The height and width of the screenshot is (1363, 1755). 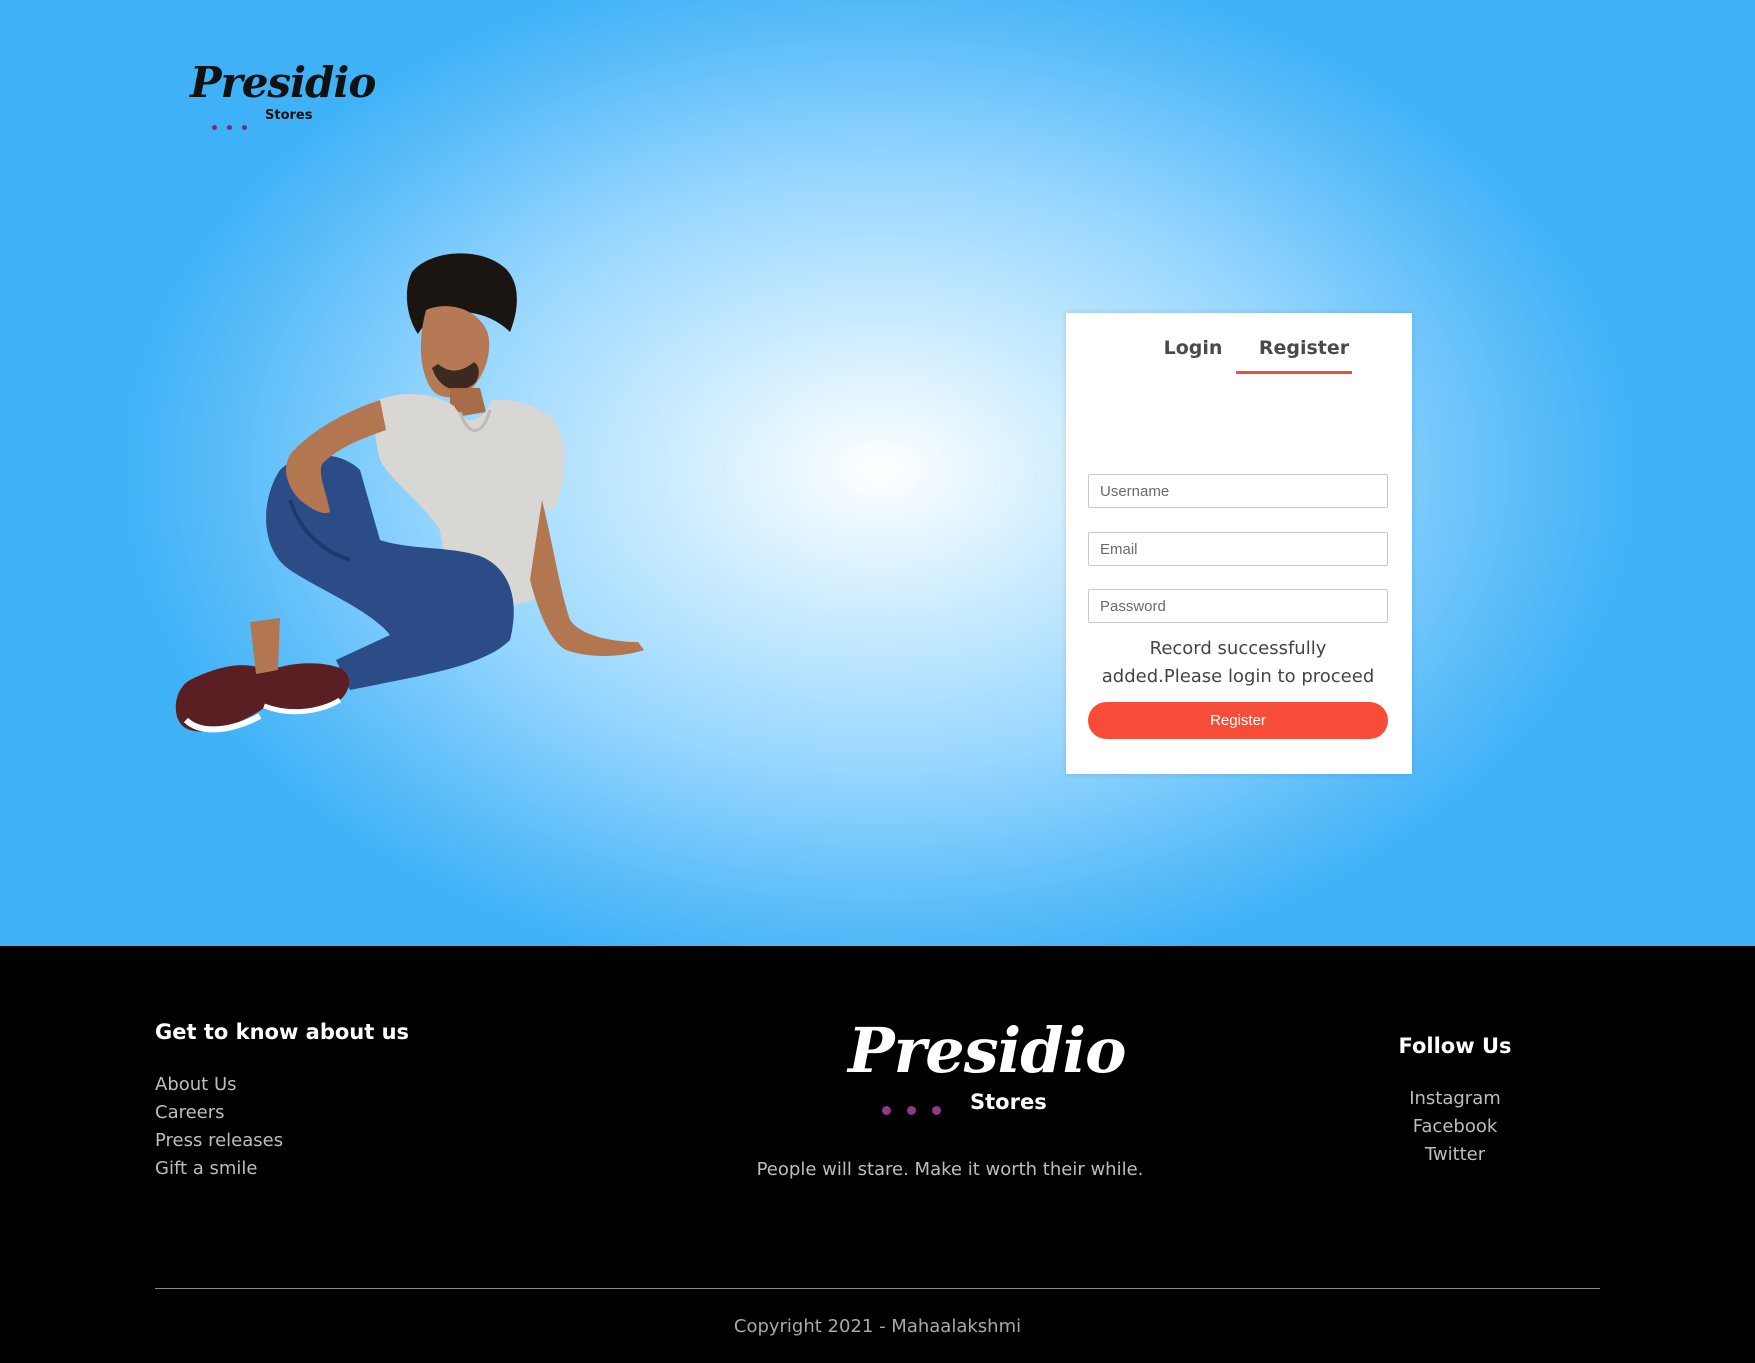 I want to click on email-input, so click(x=1238, y=549).